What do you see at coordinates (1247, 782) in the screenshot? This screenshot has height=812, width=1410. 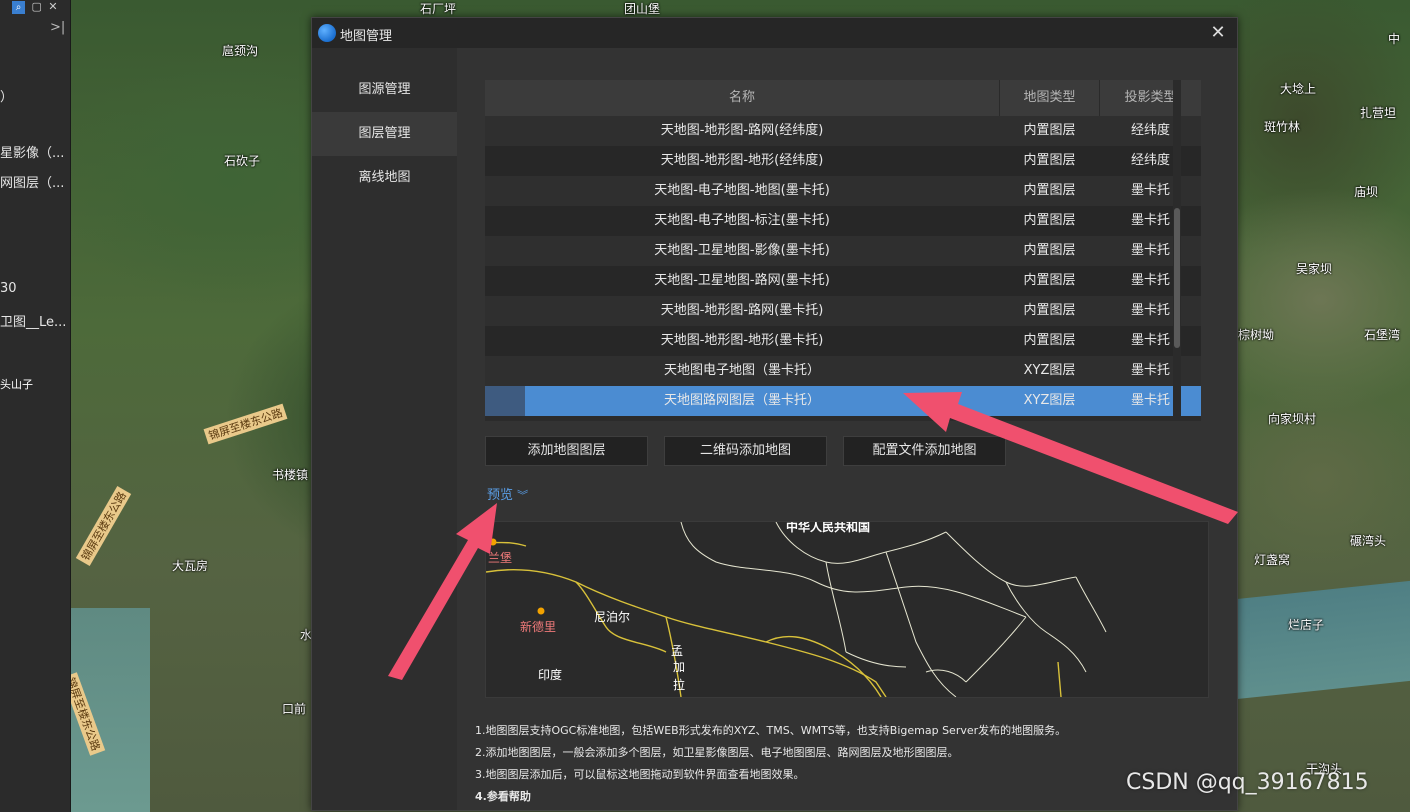 I see `watermark: CSDN @qq_39167815` at bounding box center [1247, 782].